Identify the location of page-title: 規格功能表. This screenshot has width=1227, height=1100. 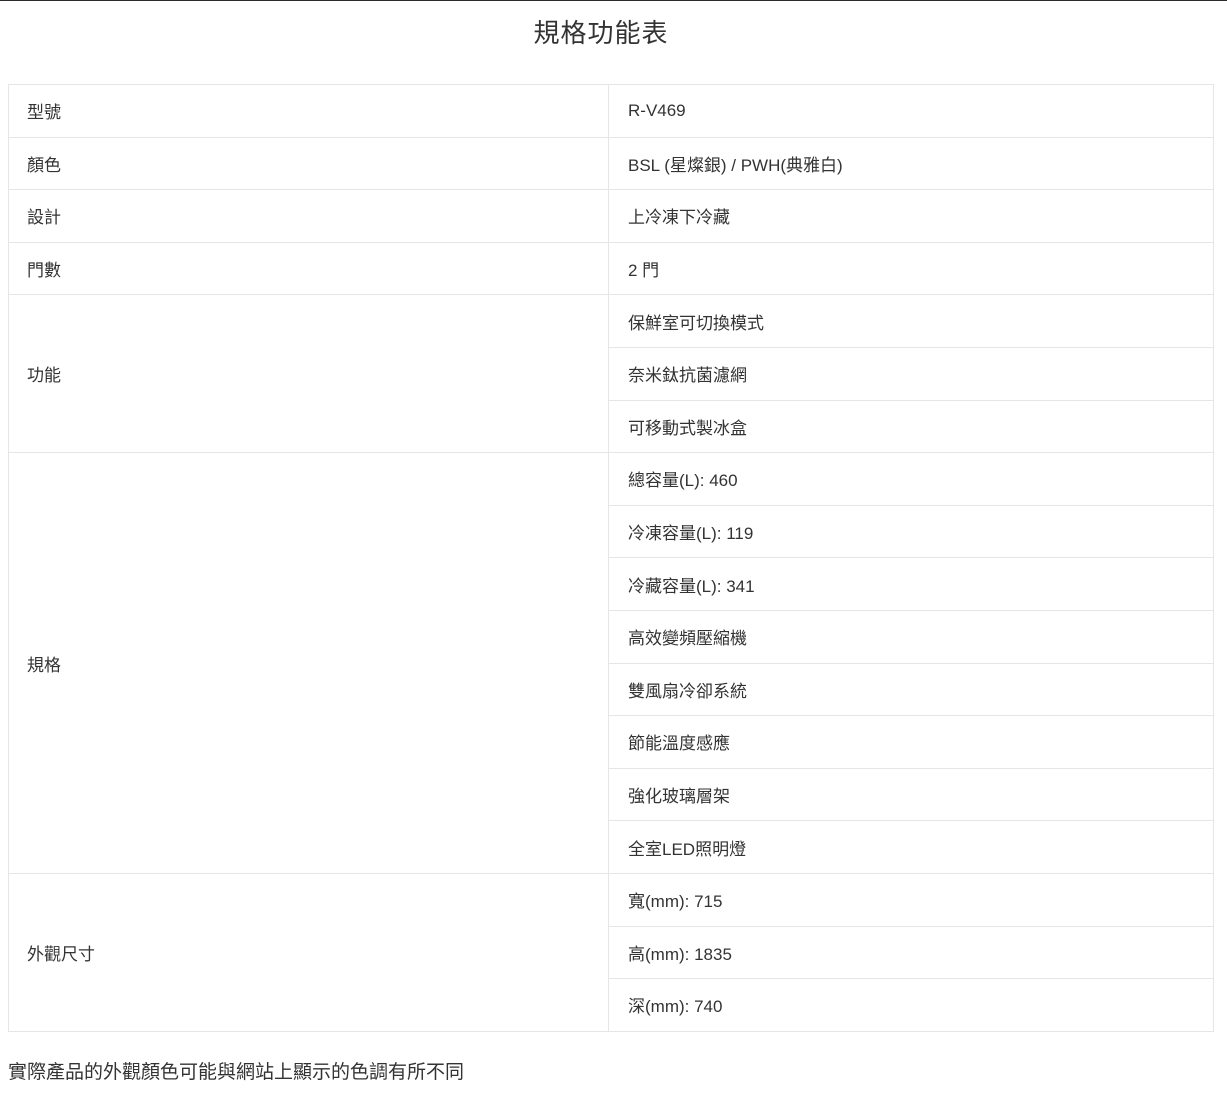
(601, 33).